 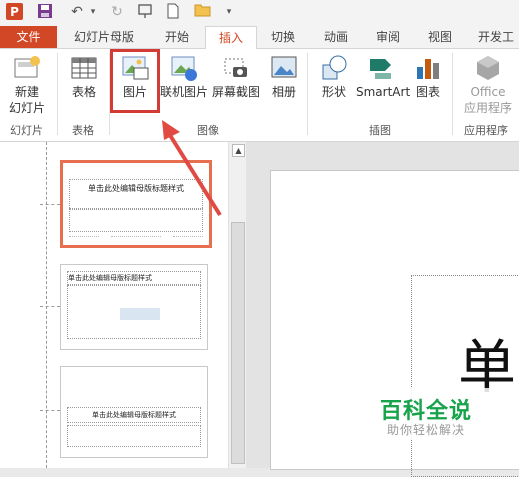 What do you see at coordinates (238, 150) in the screenshot?
I see `scroll-up-icon: ▲` at bounding box center [238, 150].